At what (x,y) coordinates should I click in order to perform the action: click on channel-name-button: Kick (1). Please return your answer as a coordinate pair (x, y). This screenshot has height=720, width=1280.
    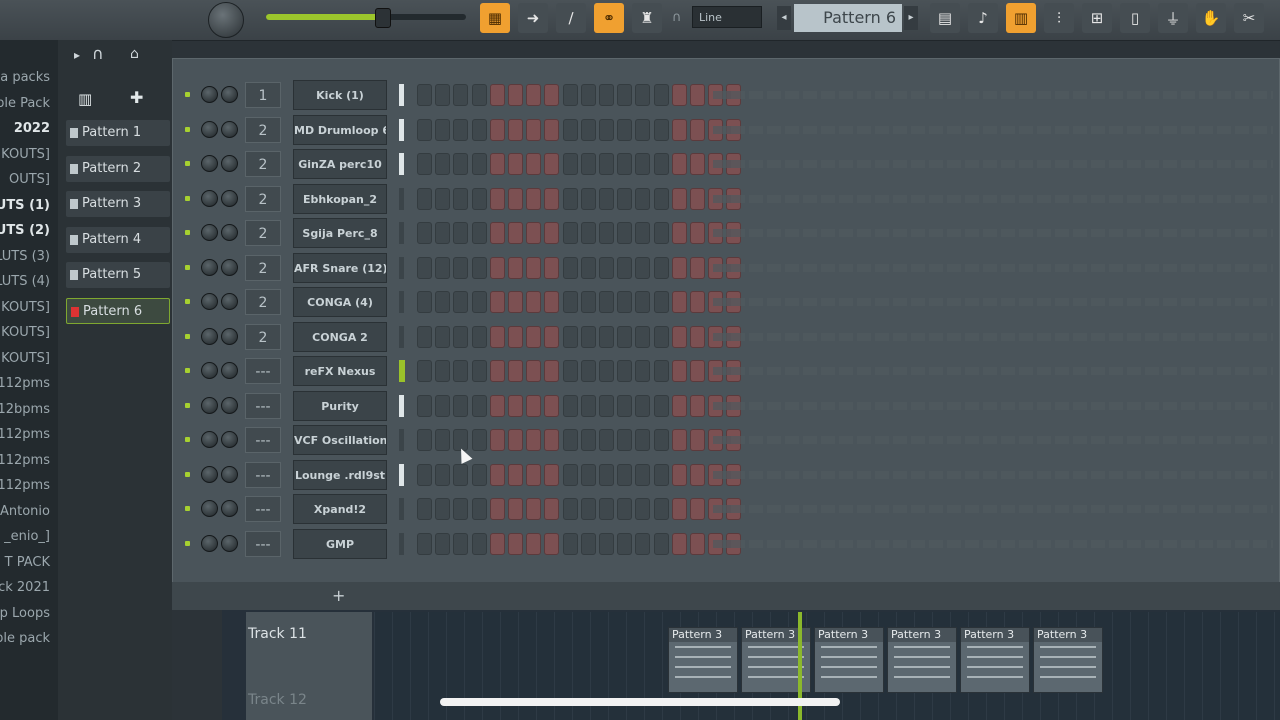
    Looking at the image, I should click on (340, 95).